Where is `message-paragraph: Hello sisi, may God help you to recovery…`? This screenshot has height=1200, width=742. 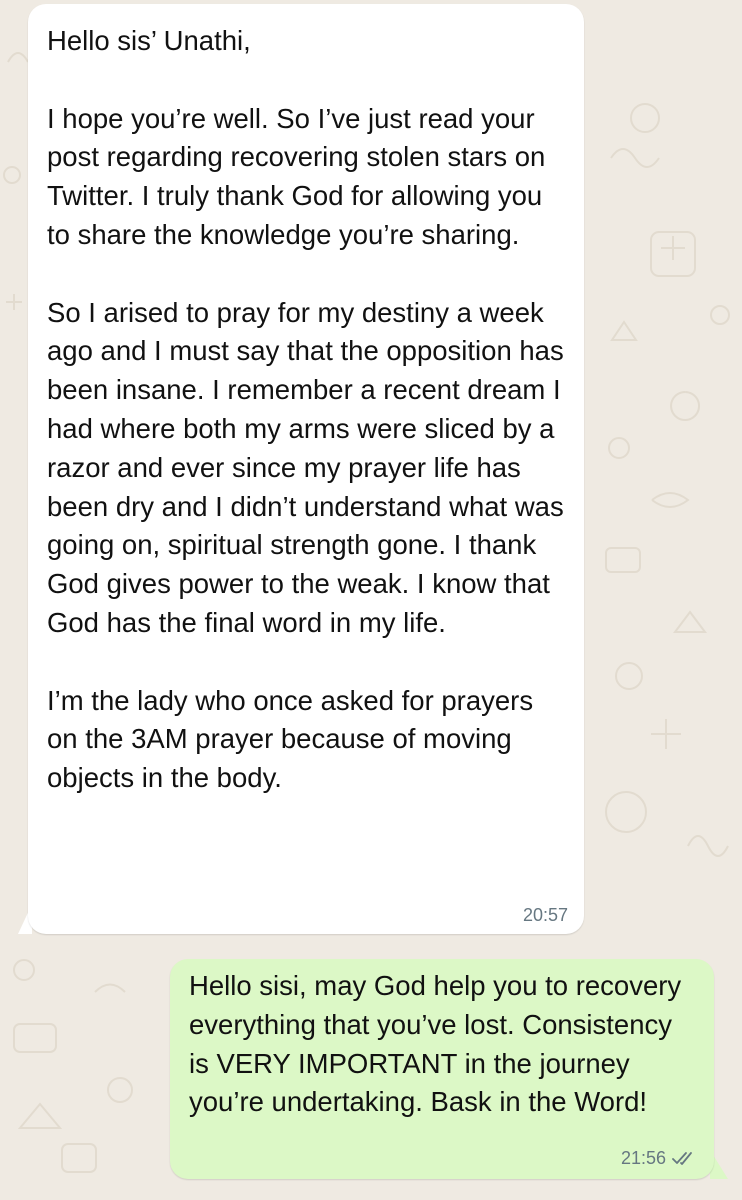
message-paragraph: Hello sisi, may God help you to recovery… is located at coordinates (435, 1044).